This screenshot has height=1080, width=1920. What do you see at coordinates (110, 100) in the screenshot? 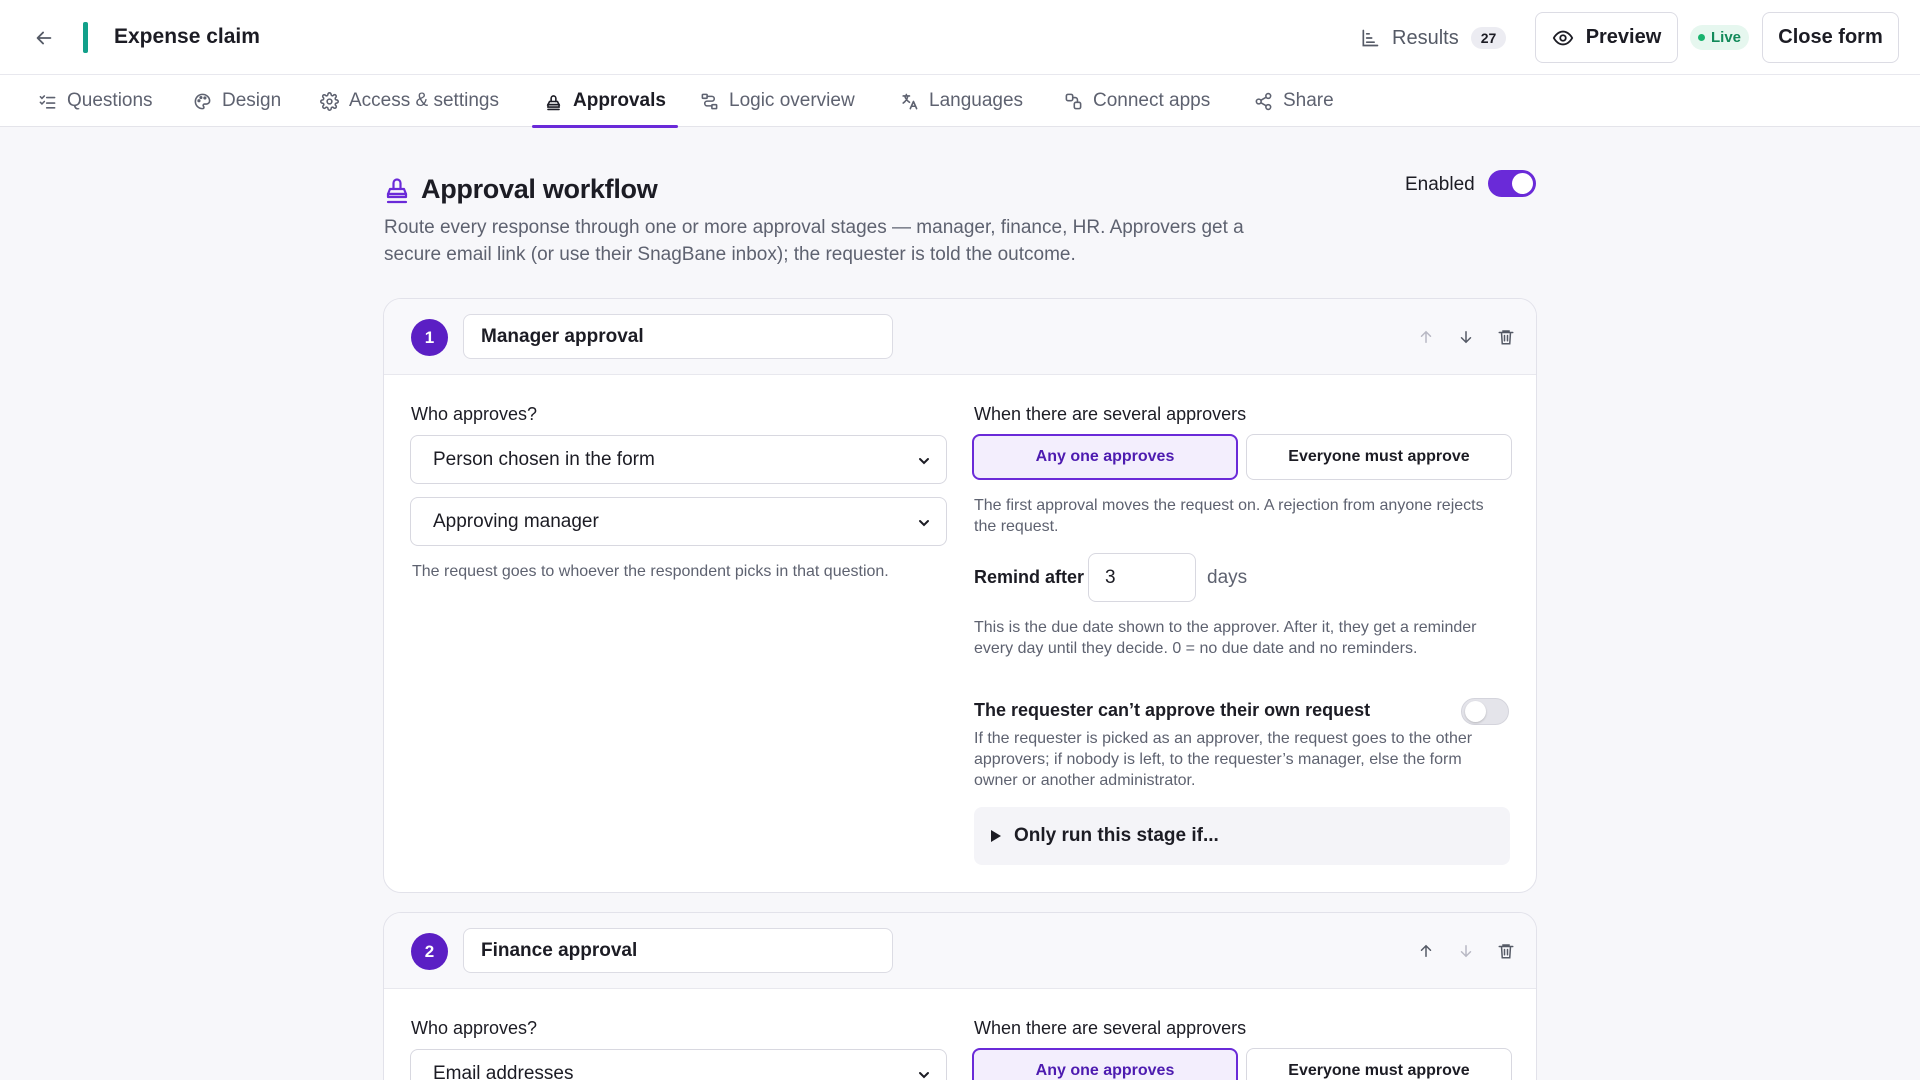
I see `tab-label: Questions` at bounding box center [110, 100].